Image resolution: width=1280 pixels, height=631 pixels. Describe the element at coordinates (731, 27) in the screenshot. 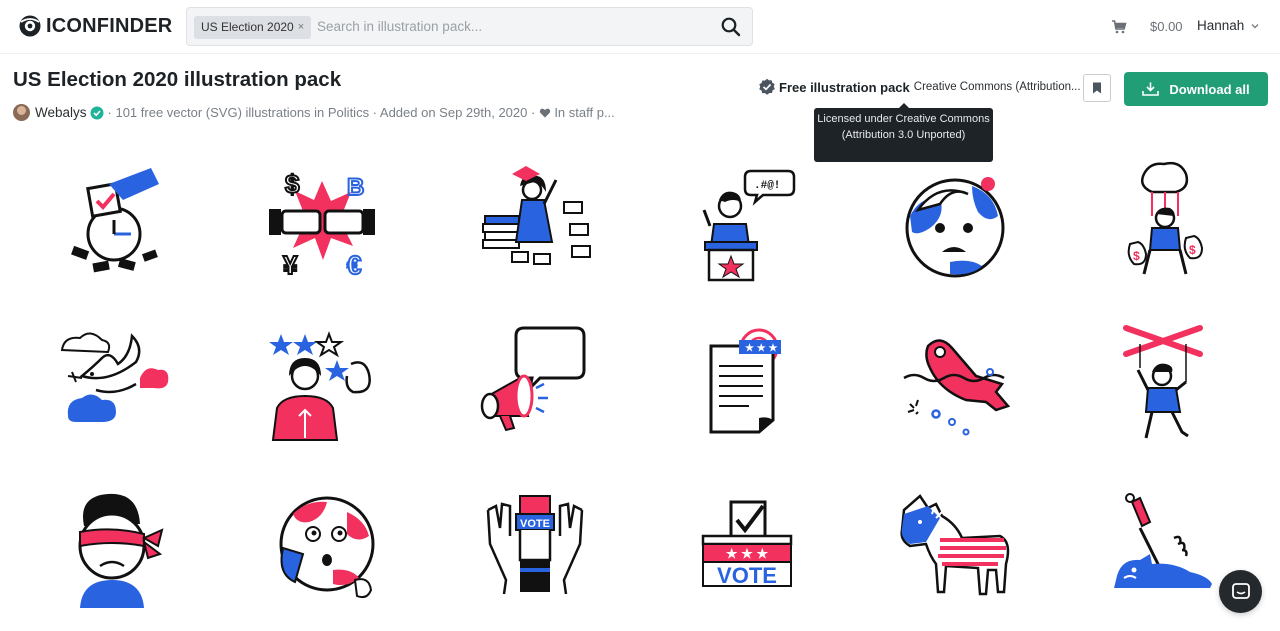

I see `search-icon` at that location.